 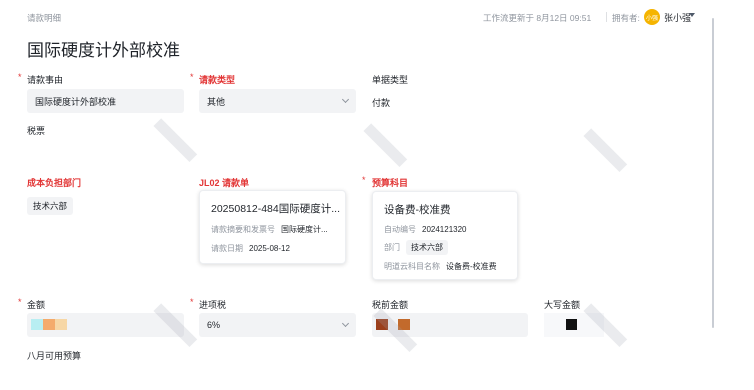 I want to click on reason-field: 国际硬度计外部校准, so click(x=105, y=101).